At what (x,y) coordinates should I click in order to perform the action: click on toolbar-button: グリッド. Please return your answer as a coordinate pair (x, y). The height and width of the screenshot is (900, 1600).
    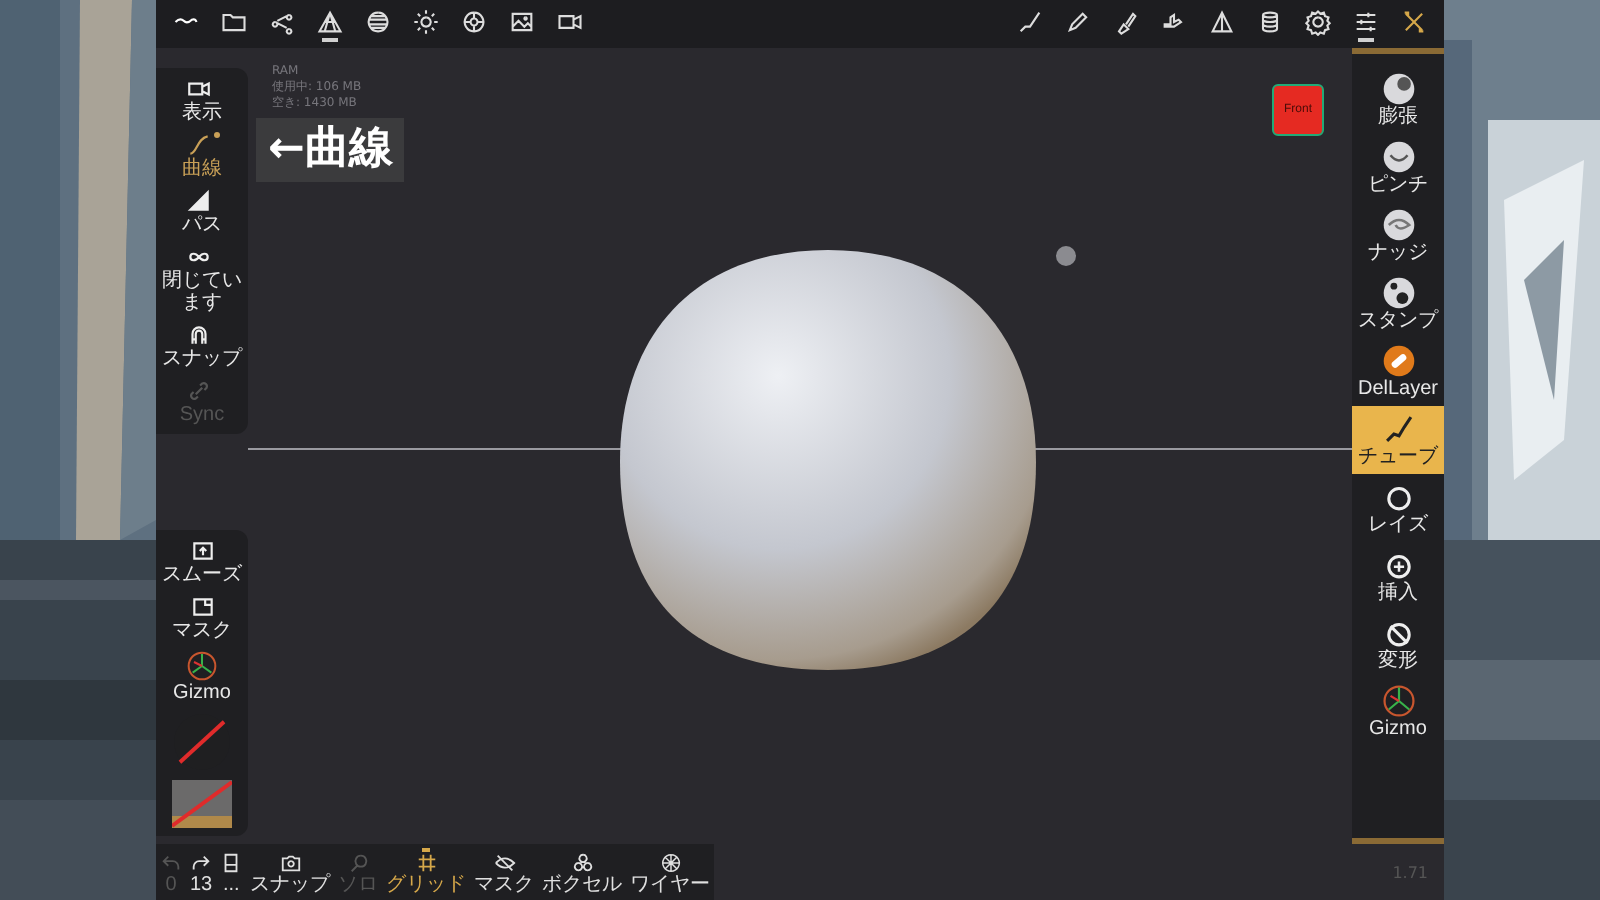
    Looking at the image, I should click on (426, 872).